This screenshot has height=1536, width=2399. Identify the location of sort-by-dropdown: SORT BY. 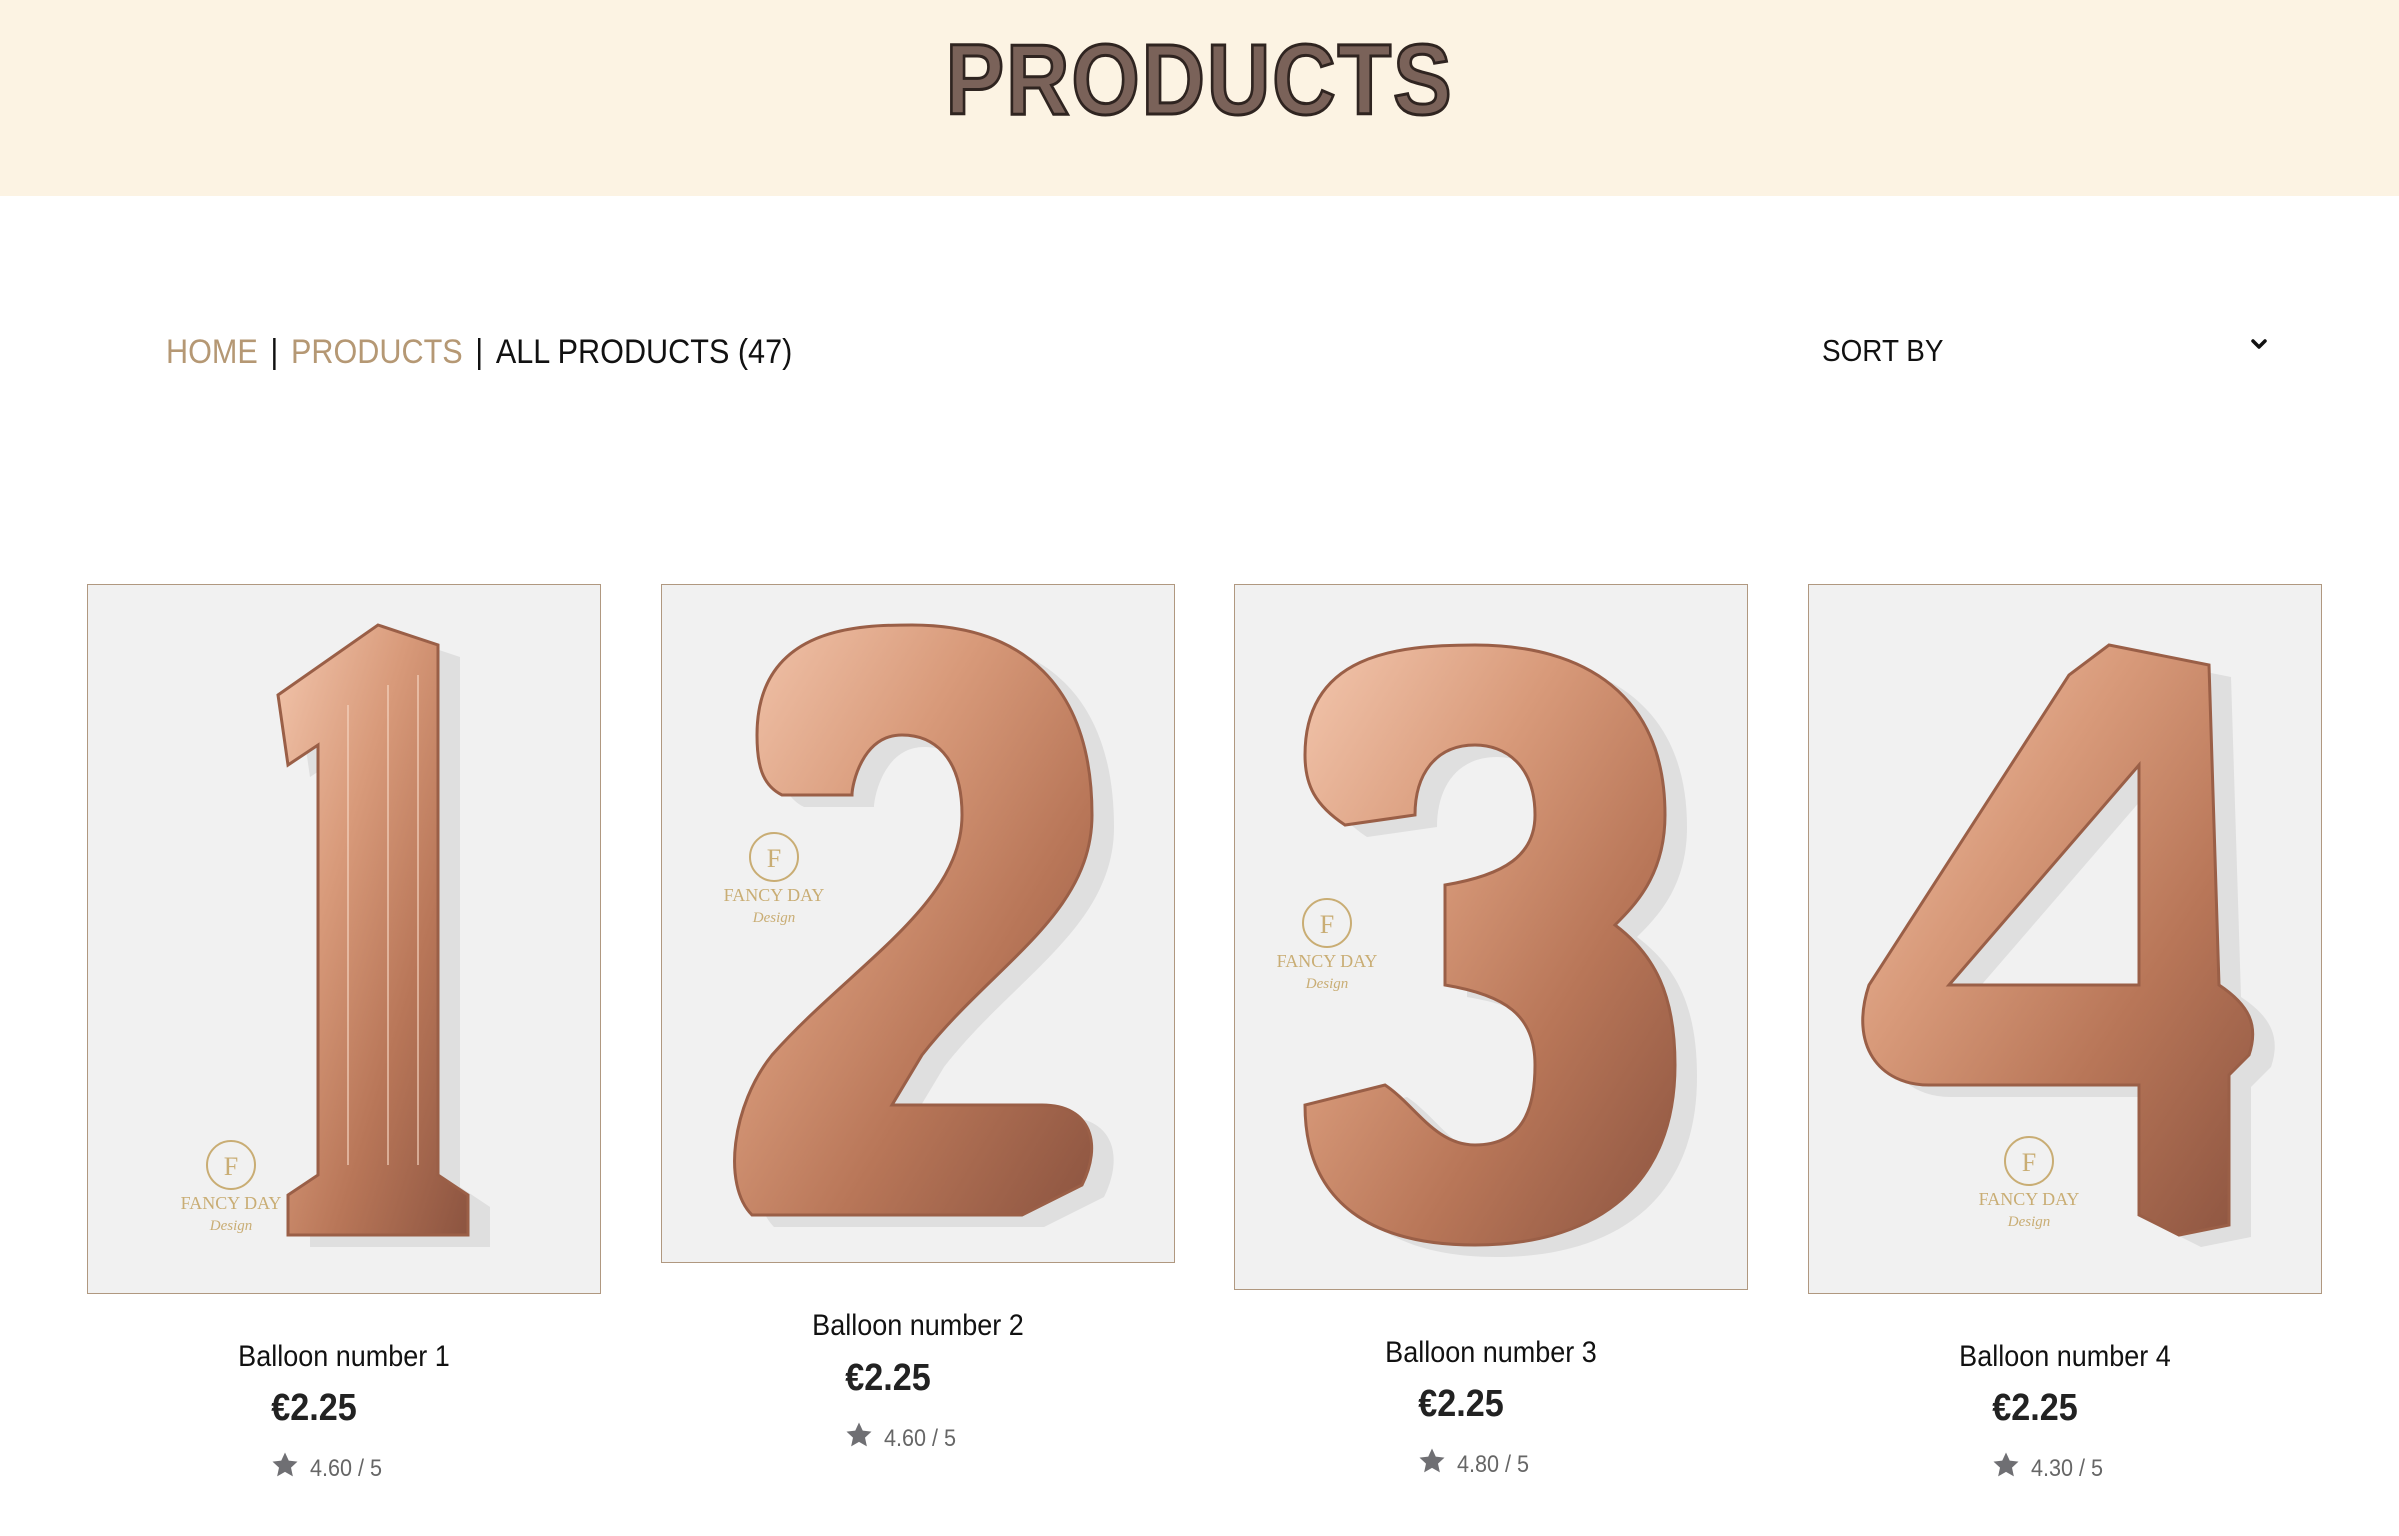
(2048, 351).